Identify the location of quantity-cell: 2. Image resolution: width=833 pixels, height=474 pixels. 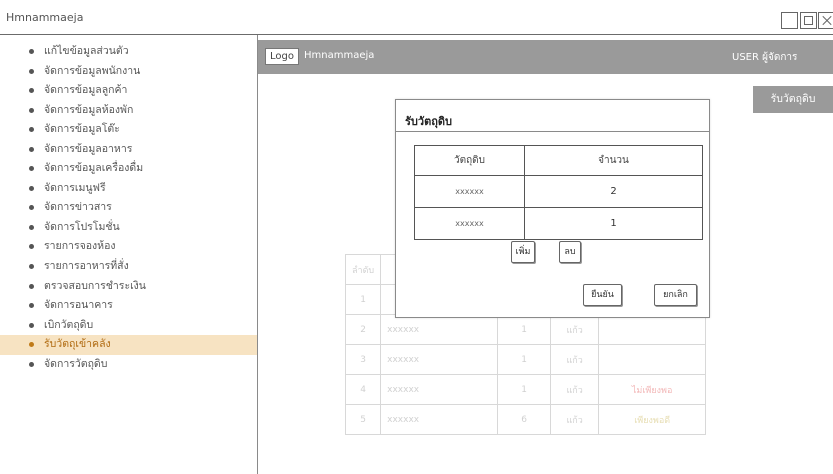
(613, 191).